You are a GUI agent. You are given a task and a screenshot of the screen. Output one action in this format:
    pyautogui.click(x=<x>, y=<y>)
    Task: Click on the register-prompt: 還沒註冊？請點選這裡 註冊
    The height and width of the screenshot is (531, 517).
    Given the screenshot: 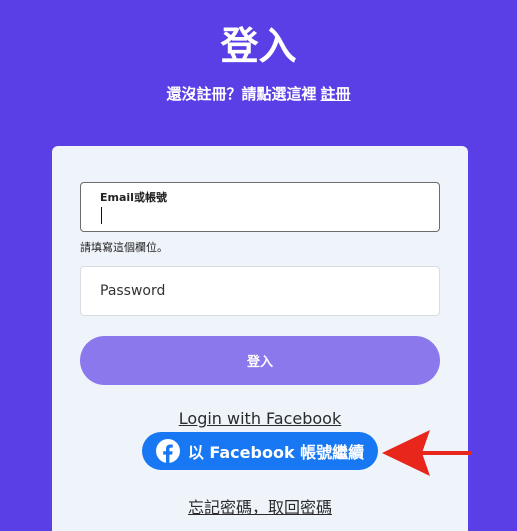 What is the action you would take?
    pyautogui.click(x=258, y=94)
    